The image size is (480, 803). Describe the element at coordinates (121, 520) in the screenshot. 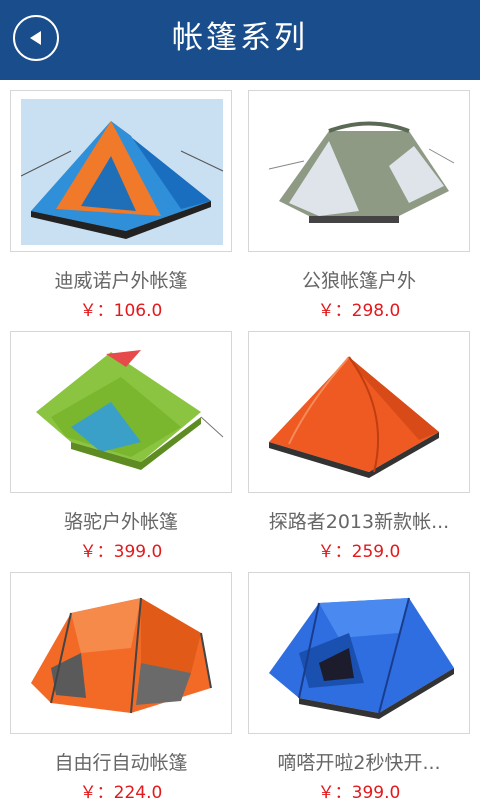

I see `product-name: 骆驼户外帐篷` at that location.